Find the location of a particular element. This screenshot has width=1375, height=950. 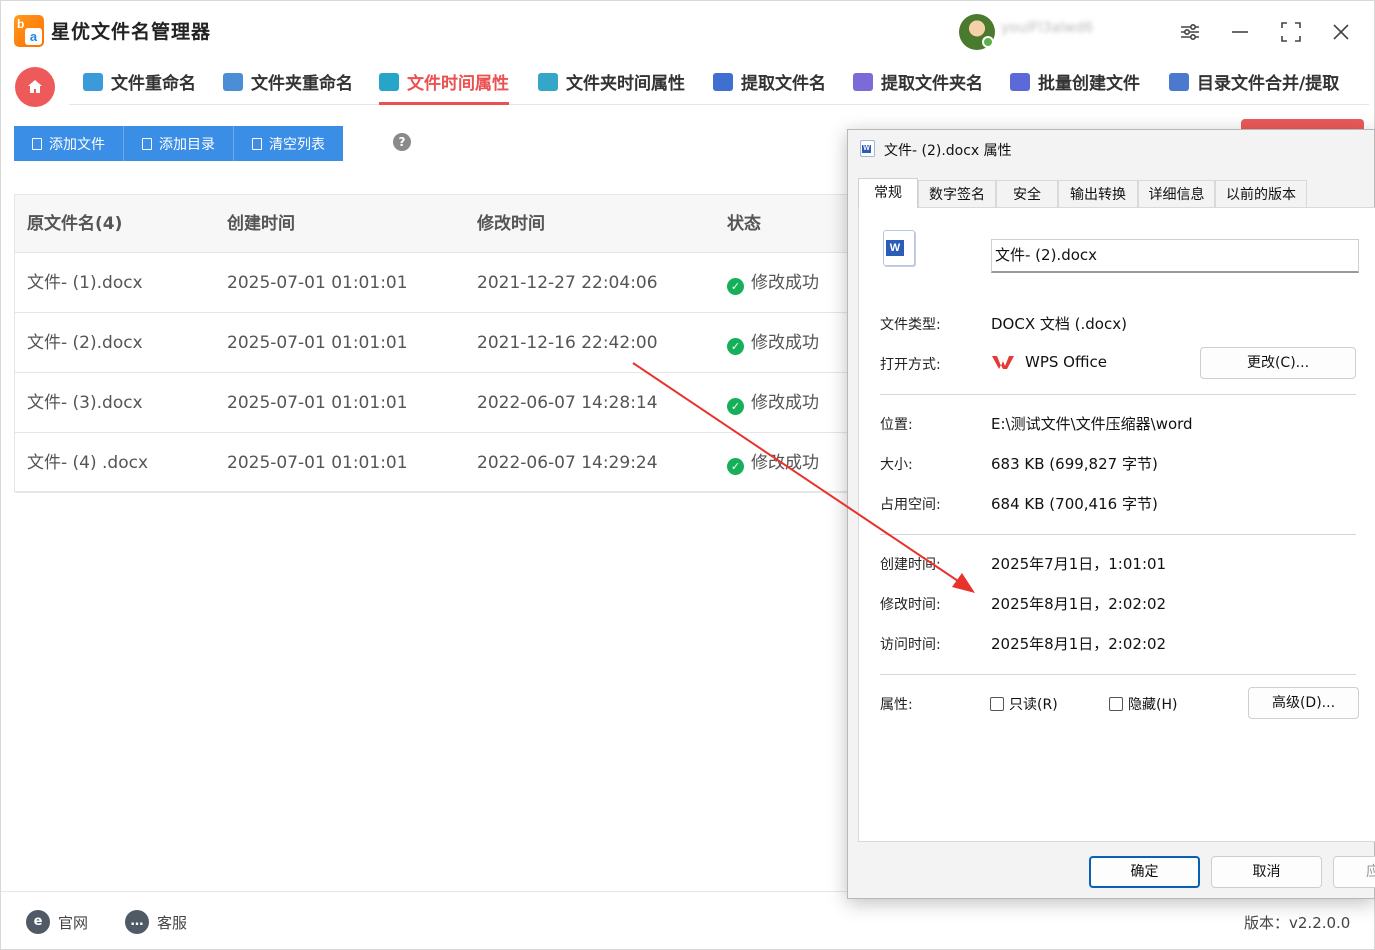

size-value: 683 KB (699,827 字节) is located at coordinates (1074, 464).